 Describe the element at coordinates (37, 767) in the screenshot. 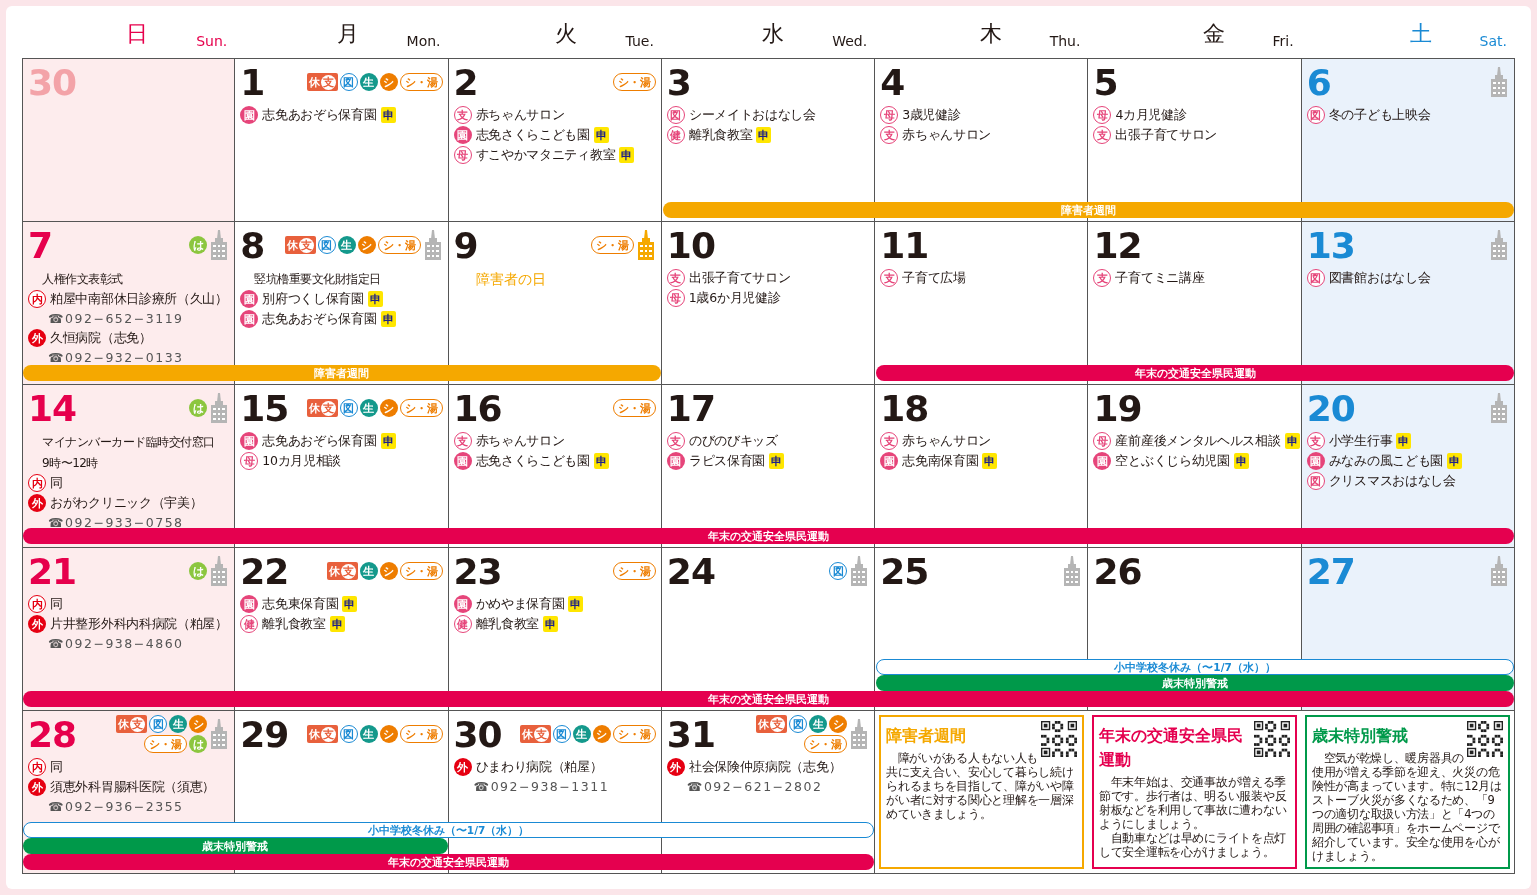

I see `category-mark: 内` at that location.